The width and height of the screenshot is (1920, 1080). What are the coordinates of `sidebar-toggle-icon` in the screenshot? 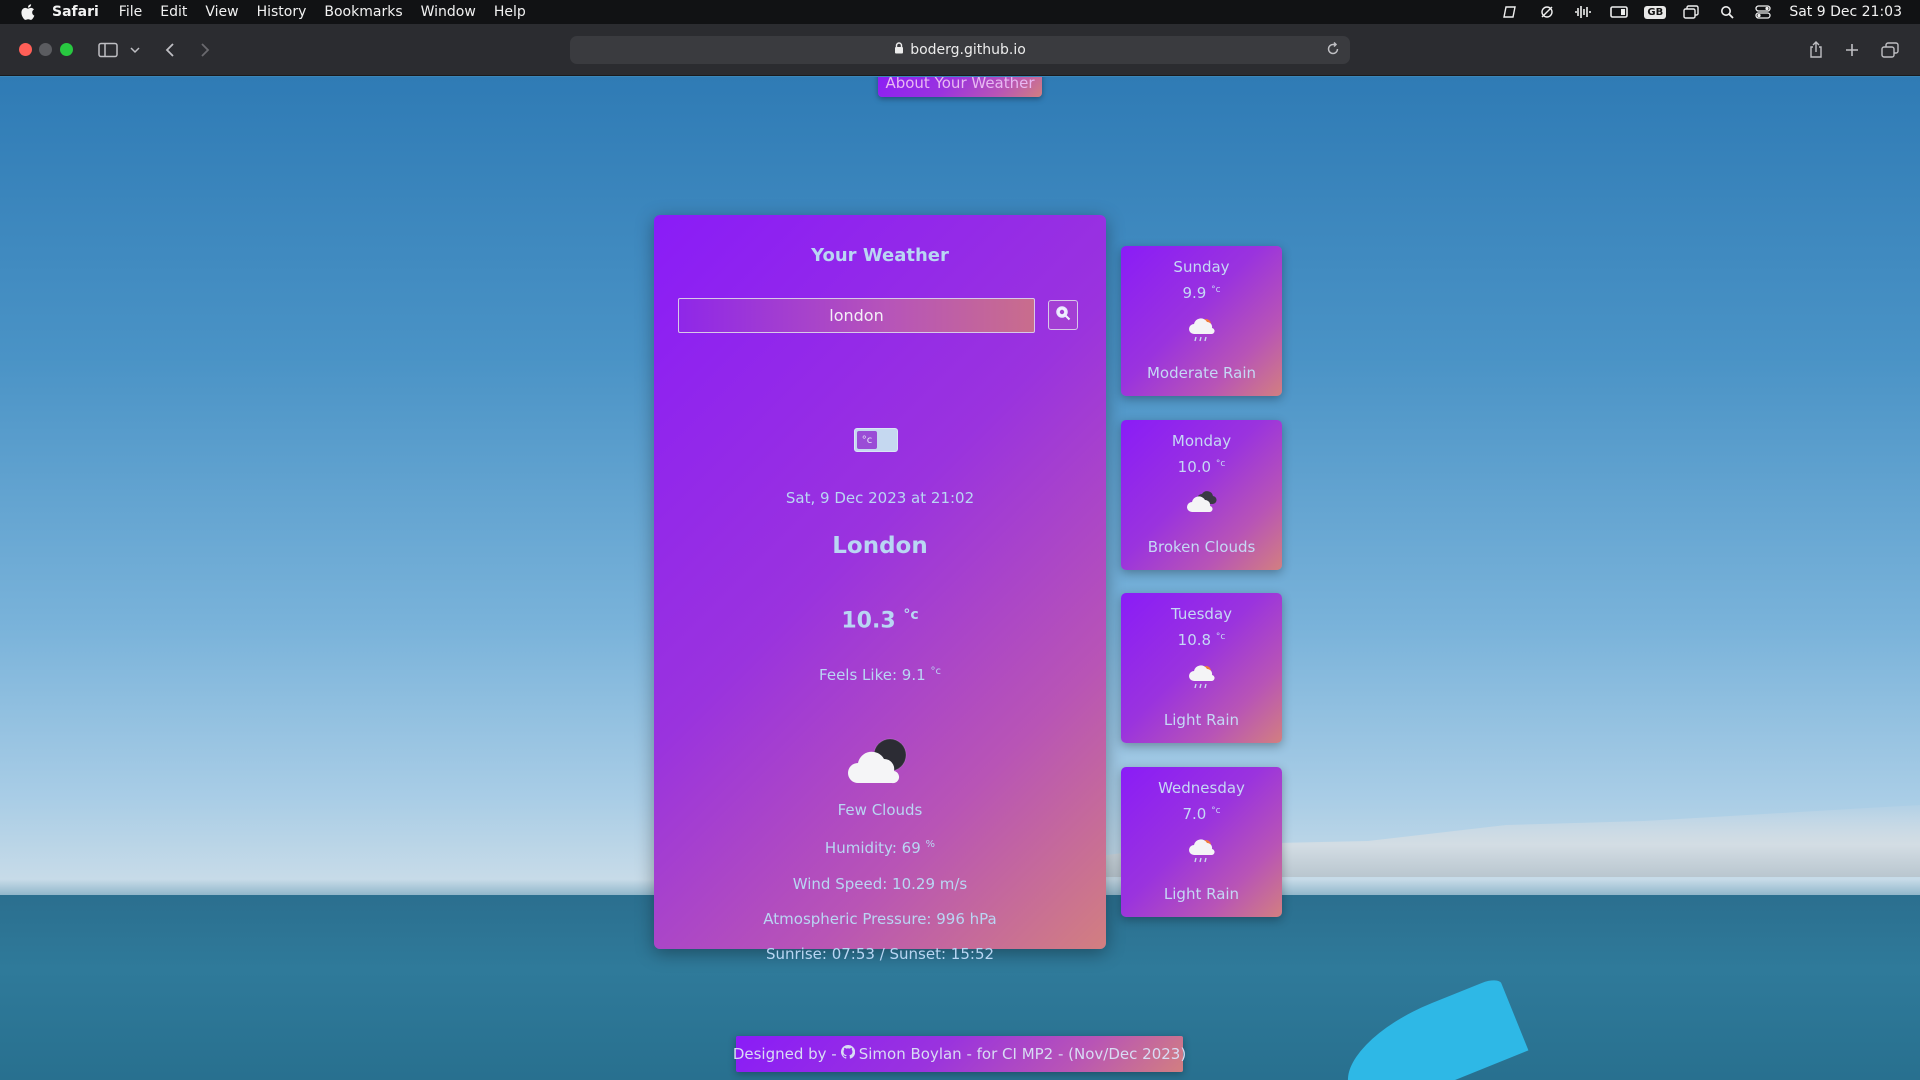 It's located at (108, 50).